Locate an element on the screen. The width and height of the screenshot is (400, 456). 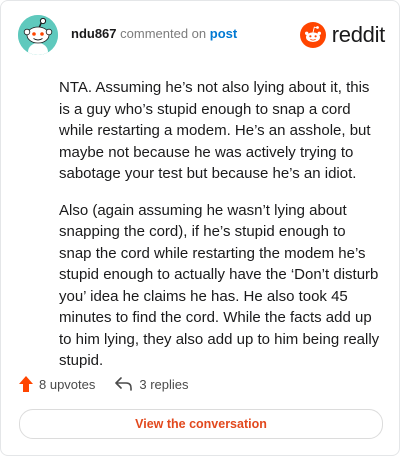
commented-on-text: commented on is located at coordinates (163, 33).